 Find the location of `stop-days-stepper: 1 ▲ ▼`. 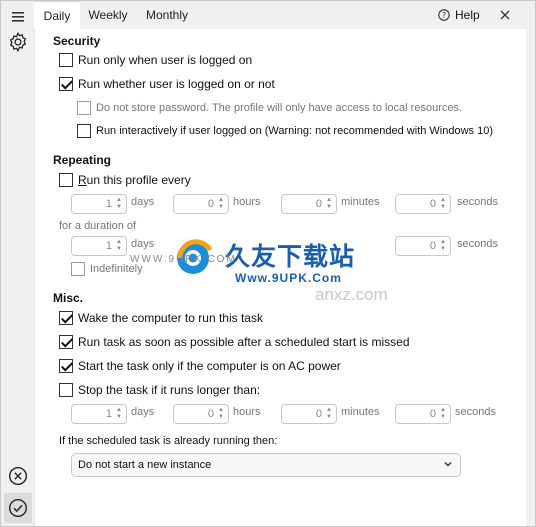

stop-days-stepper: 1 ▲ ▼ is located at coordinates (99, 414).